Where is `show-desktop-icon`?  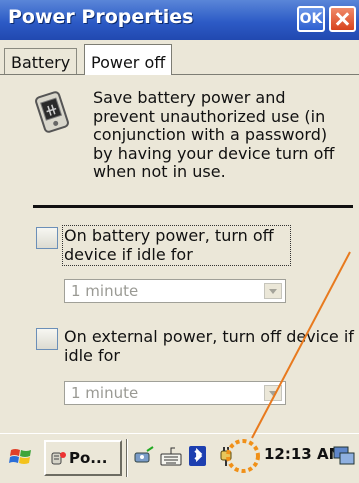
show-desktop-icon is located at coordinates (344, 456).